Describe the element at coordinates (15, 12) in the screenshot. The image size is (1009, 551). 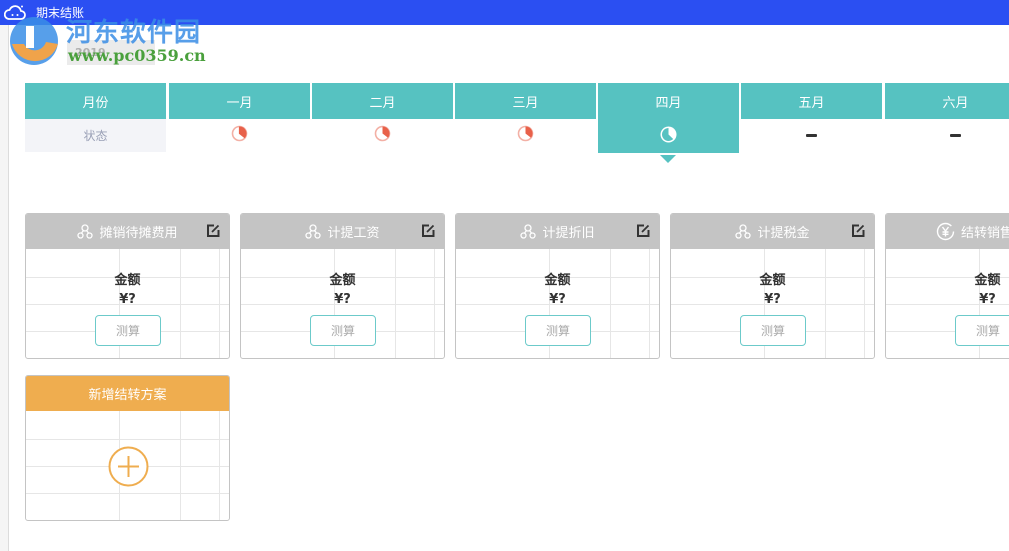
I see `cloud-icon` at that location.